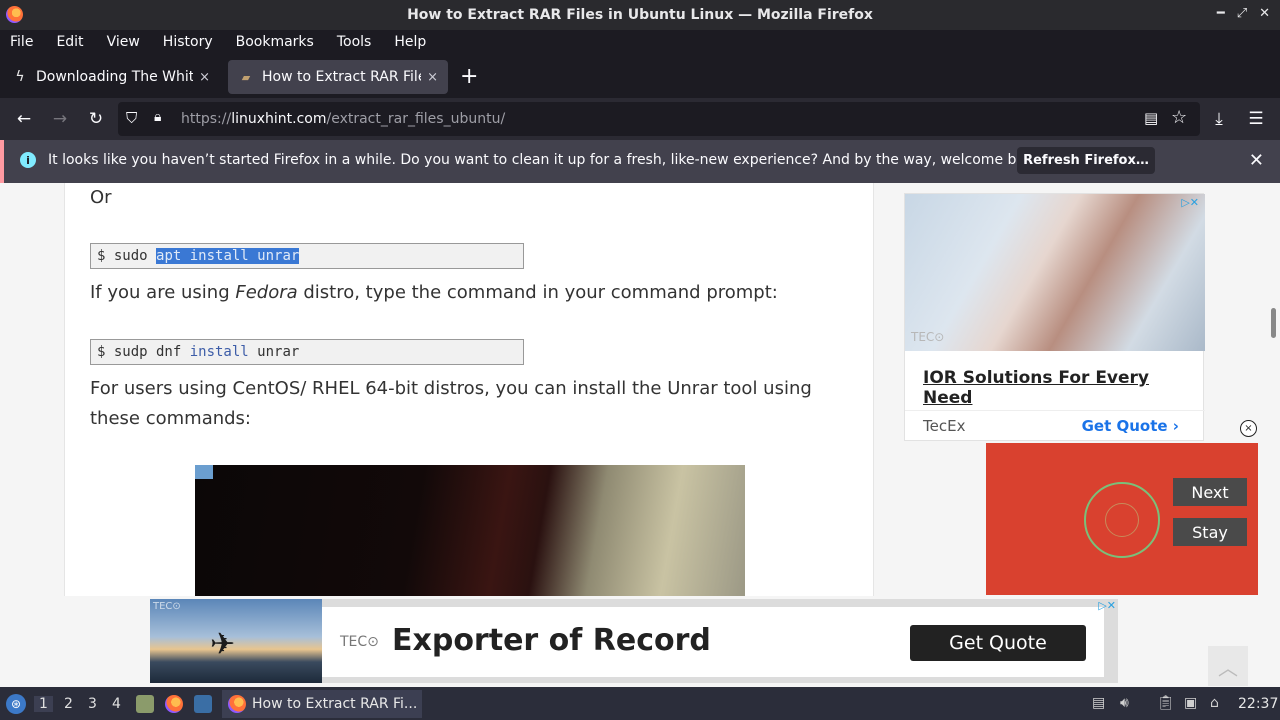 This screenshot has height=720, width=1280. What do you see at coordinates (470, 535) in the screenshot?
I see `embedded-video` at bounding box center [470, 535].